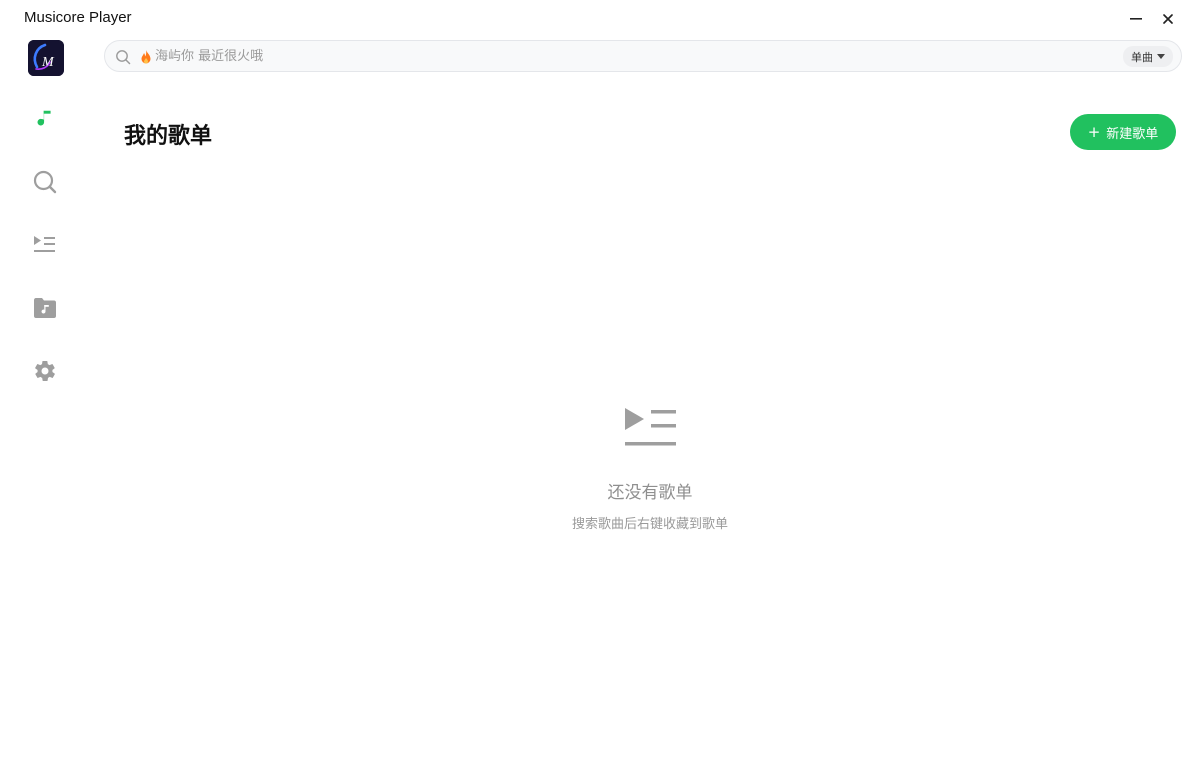 This screenshot has height=780, width=1200. I want to click on app-title: Musicore Player, so click(78, 17).